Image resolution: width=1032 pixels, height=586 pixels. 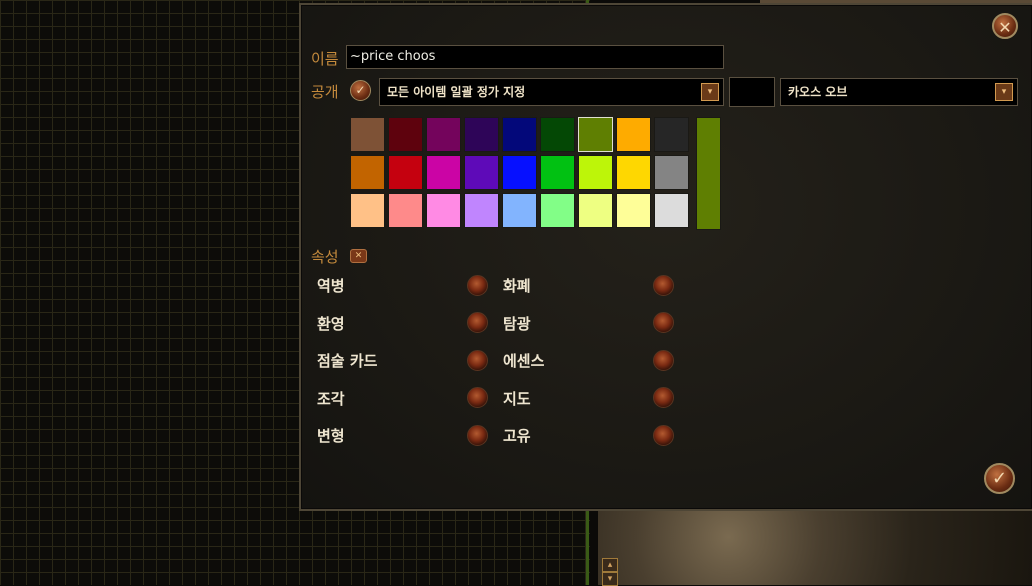 I want to click on category-label: 탐광, so click(x=517, y=324).